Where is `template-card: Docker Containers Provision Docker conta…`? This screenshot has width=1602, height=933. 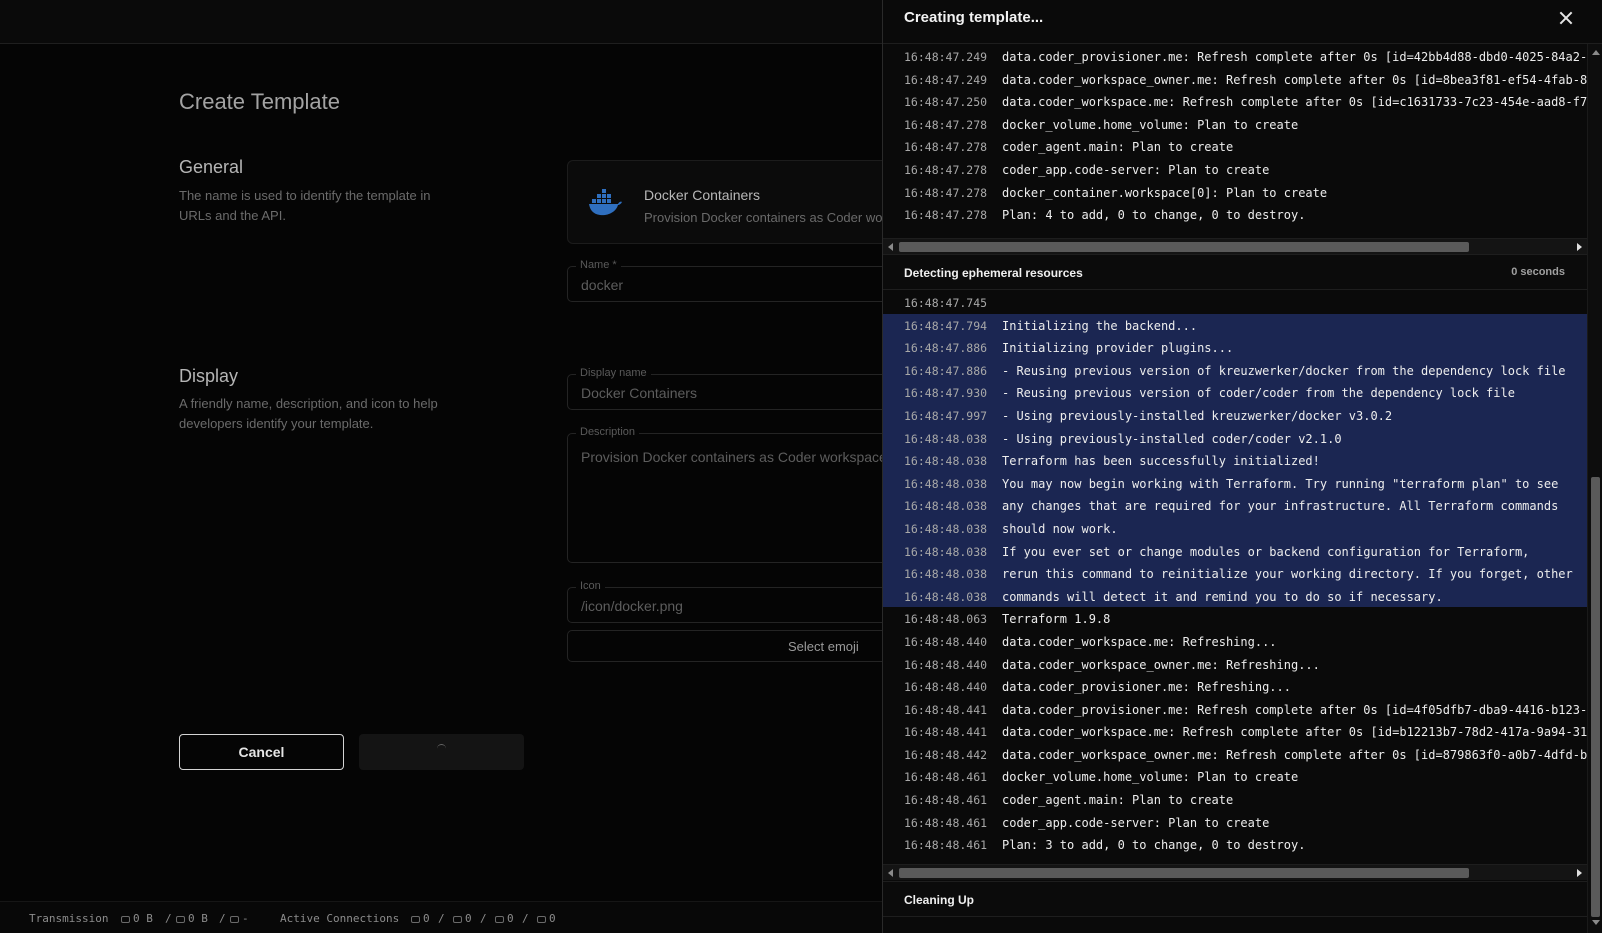
template-card: Docker Containers Provision Docker conta… is located at coordinates (750, 202).